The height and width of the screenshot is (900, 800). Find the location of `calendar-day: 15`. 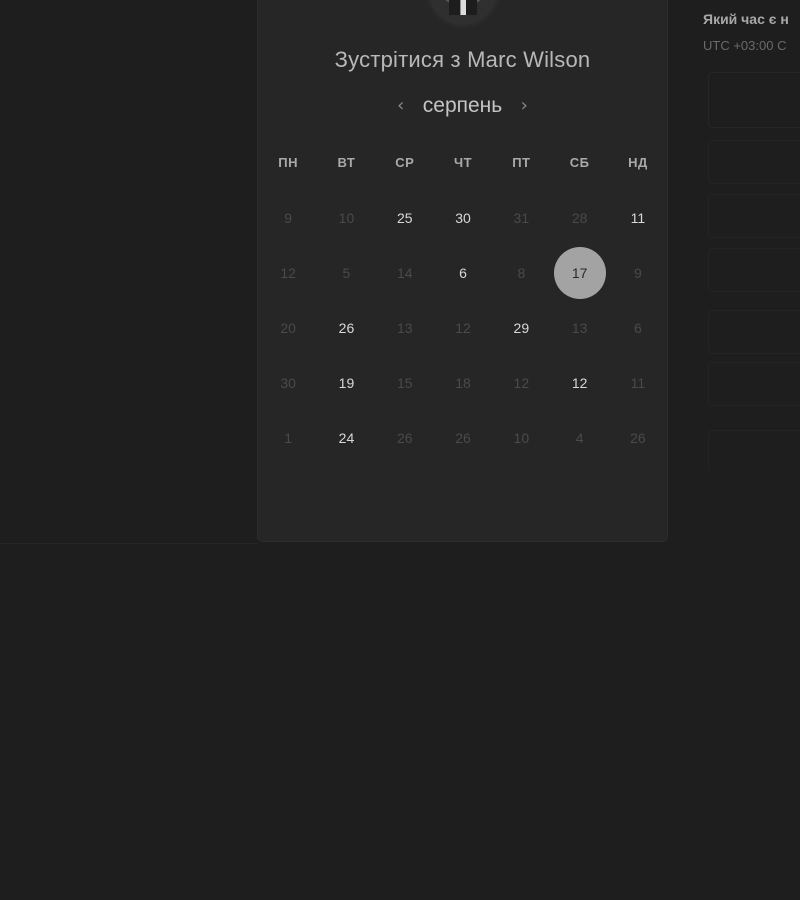

calendar-day: 15 is located at coordinates (405, 382).